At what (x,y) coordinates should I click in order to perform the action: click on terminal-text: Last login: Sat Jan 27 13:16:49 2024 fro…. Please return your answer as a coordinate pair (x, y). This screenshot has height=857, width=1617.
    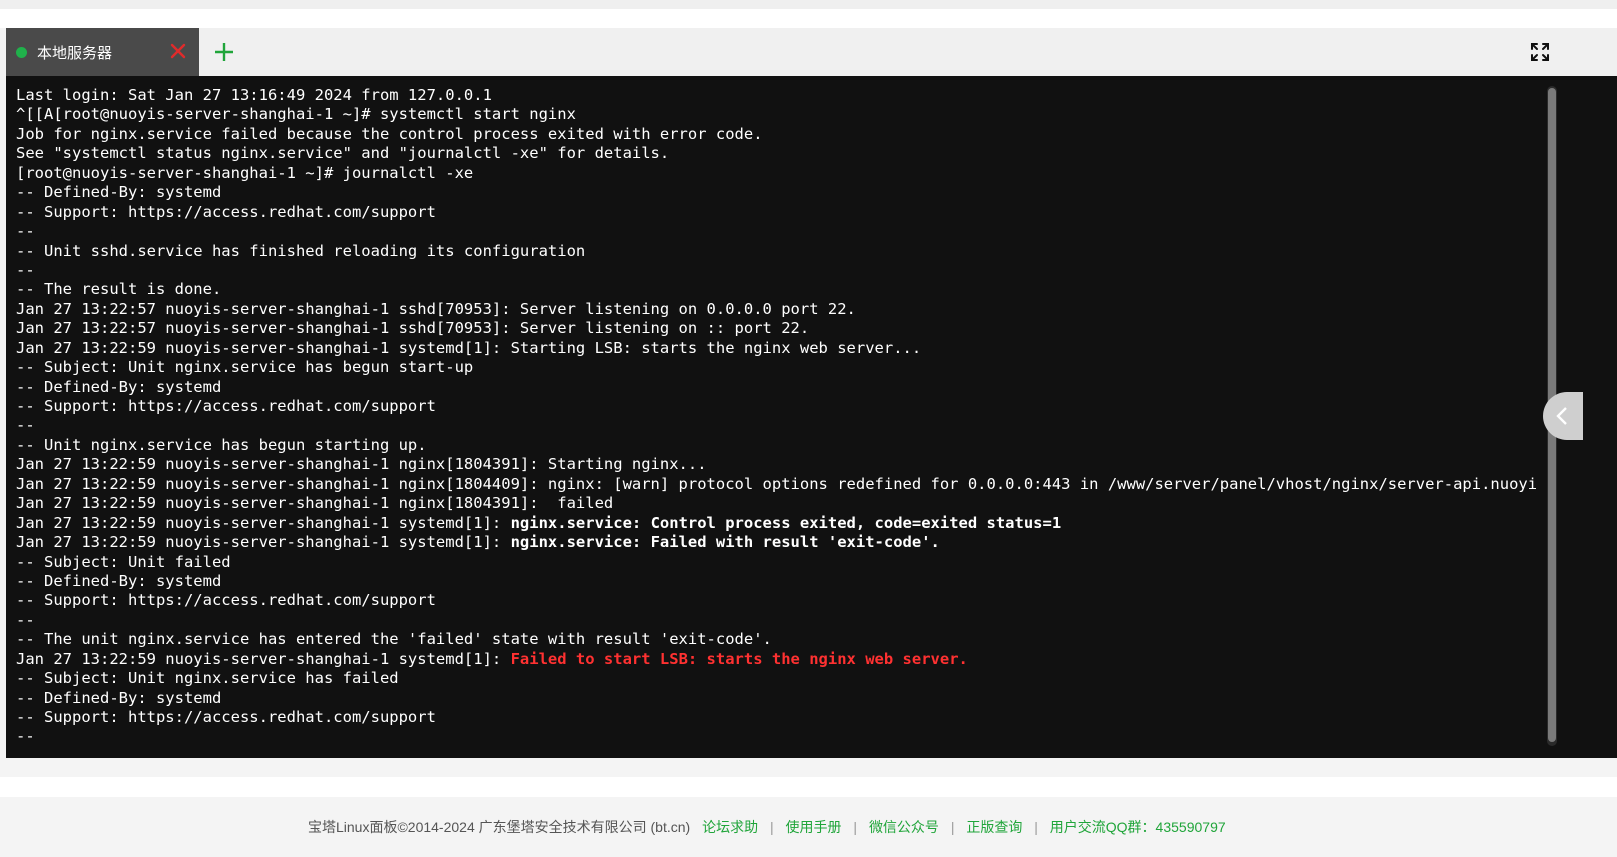
    Looking at the image, I should click on (254, 95).